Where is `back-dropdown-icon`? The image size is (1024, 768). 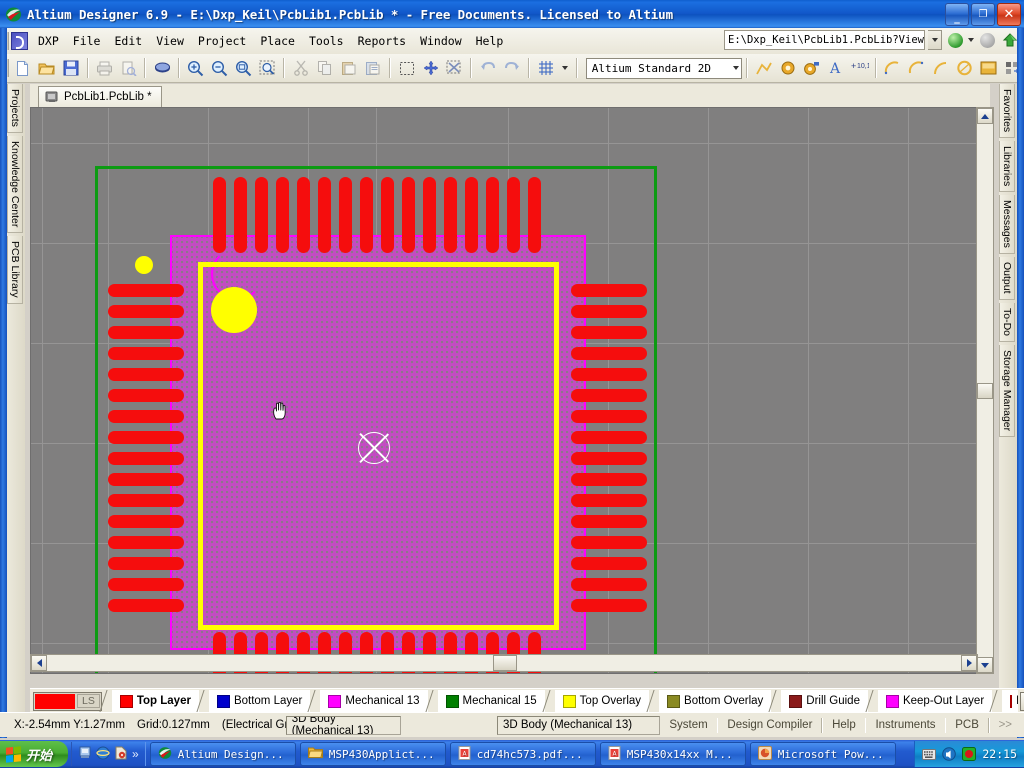 back-dropdown-icon is located at coordinates (971, 40).